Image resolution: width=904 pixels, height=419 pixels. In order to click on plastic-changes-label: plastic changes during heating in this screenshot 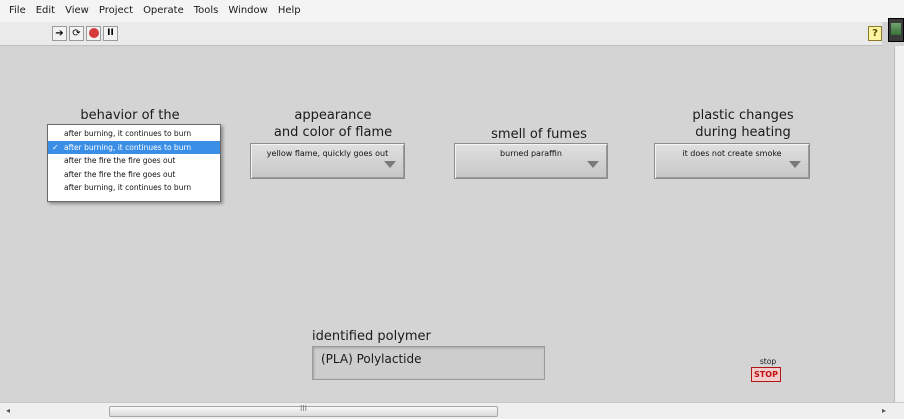, I will do `click(743, 124)`.